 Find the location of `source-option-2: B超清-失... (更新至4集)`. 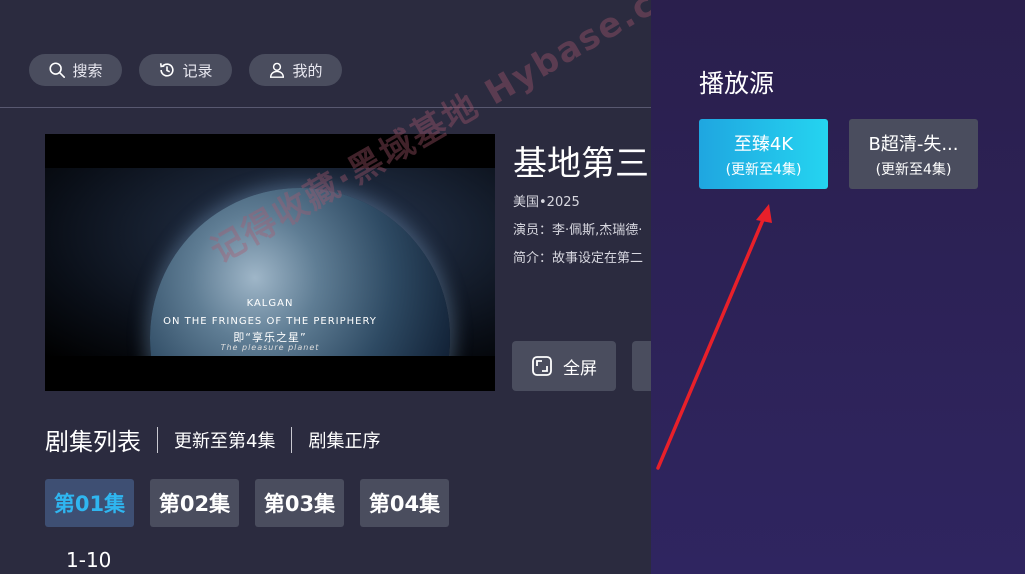

source-option-2: B超清-失... (更新至4集) is located at coordinates (913, 154).